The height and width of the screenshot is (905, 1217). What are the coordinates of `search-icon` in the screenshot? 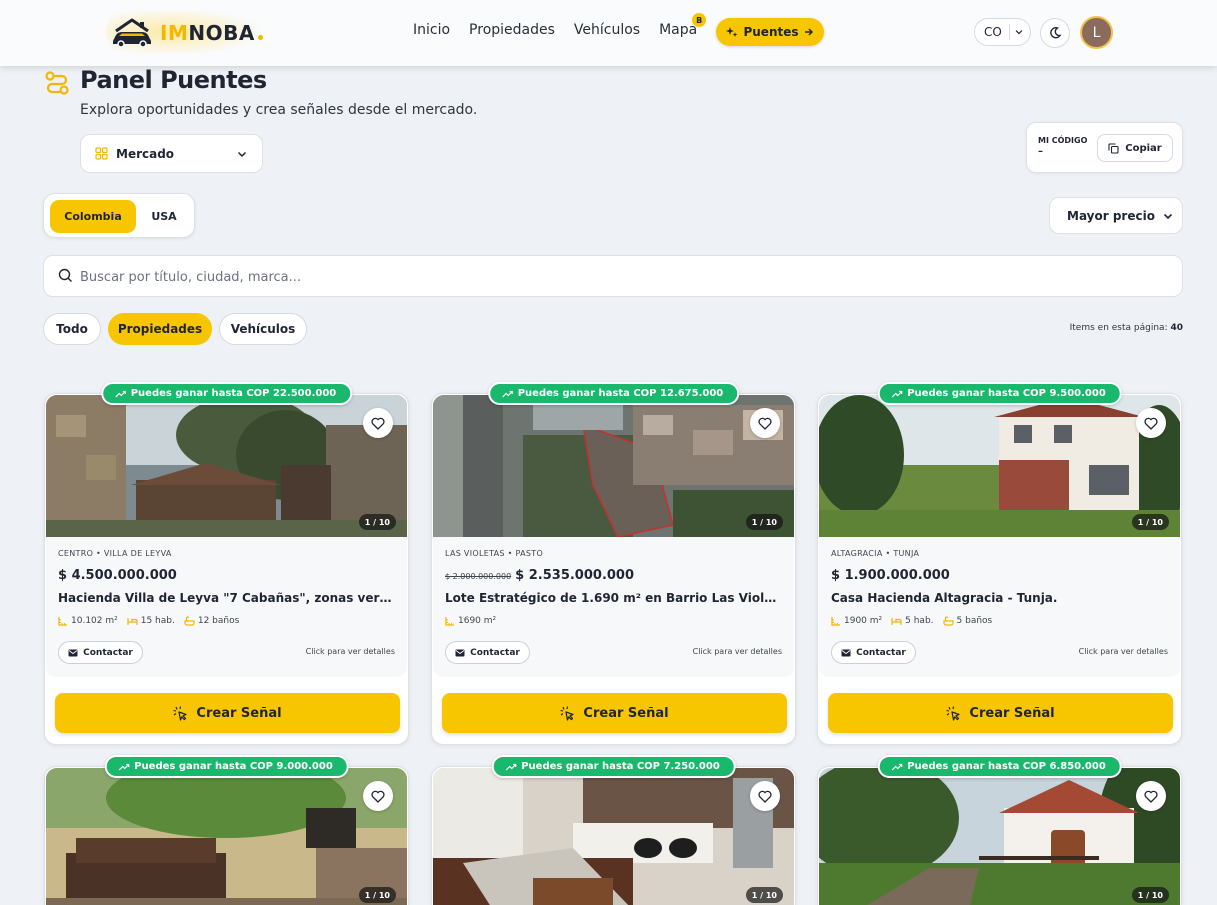 It's located at (65, 275).